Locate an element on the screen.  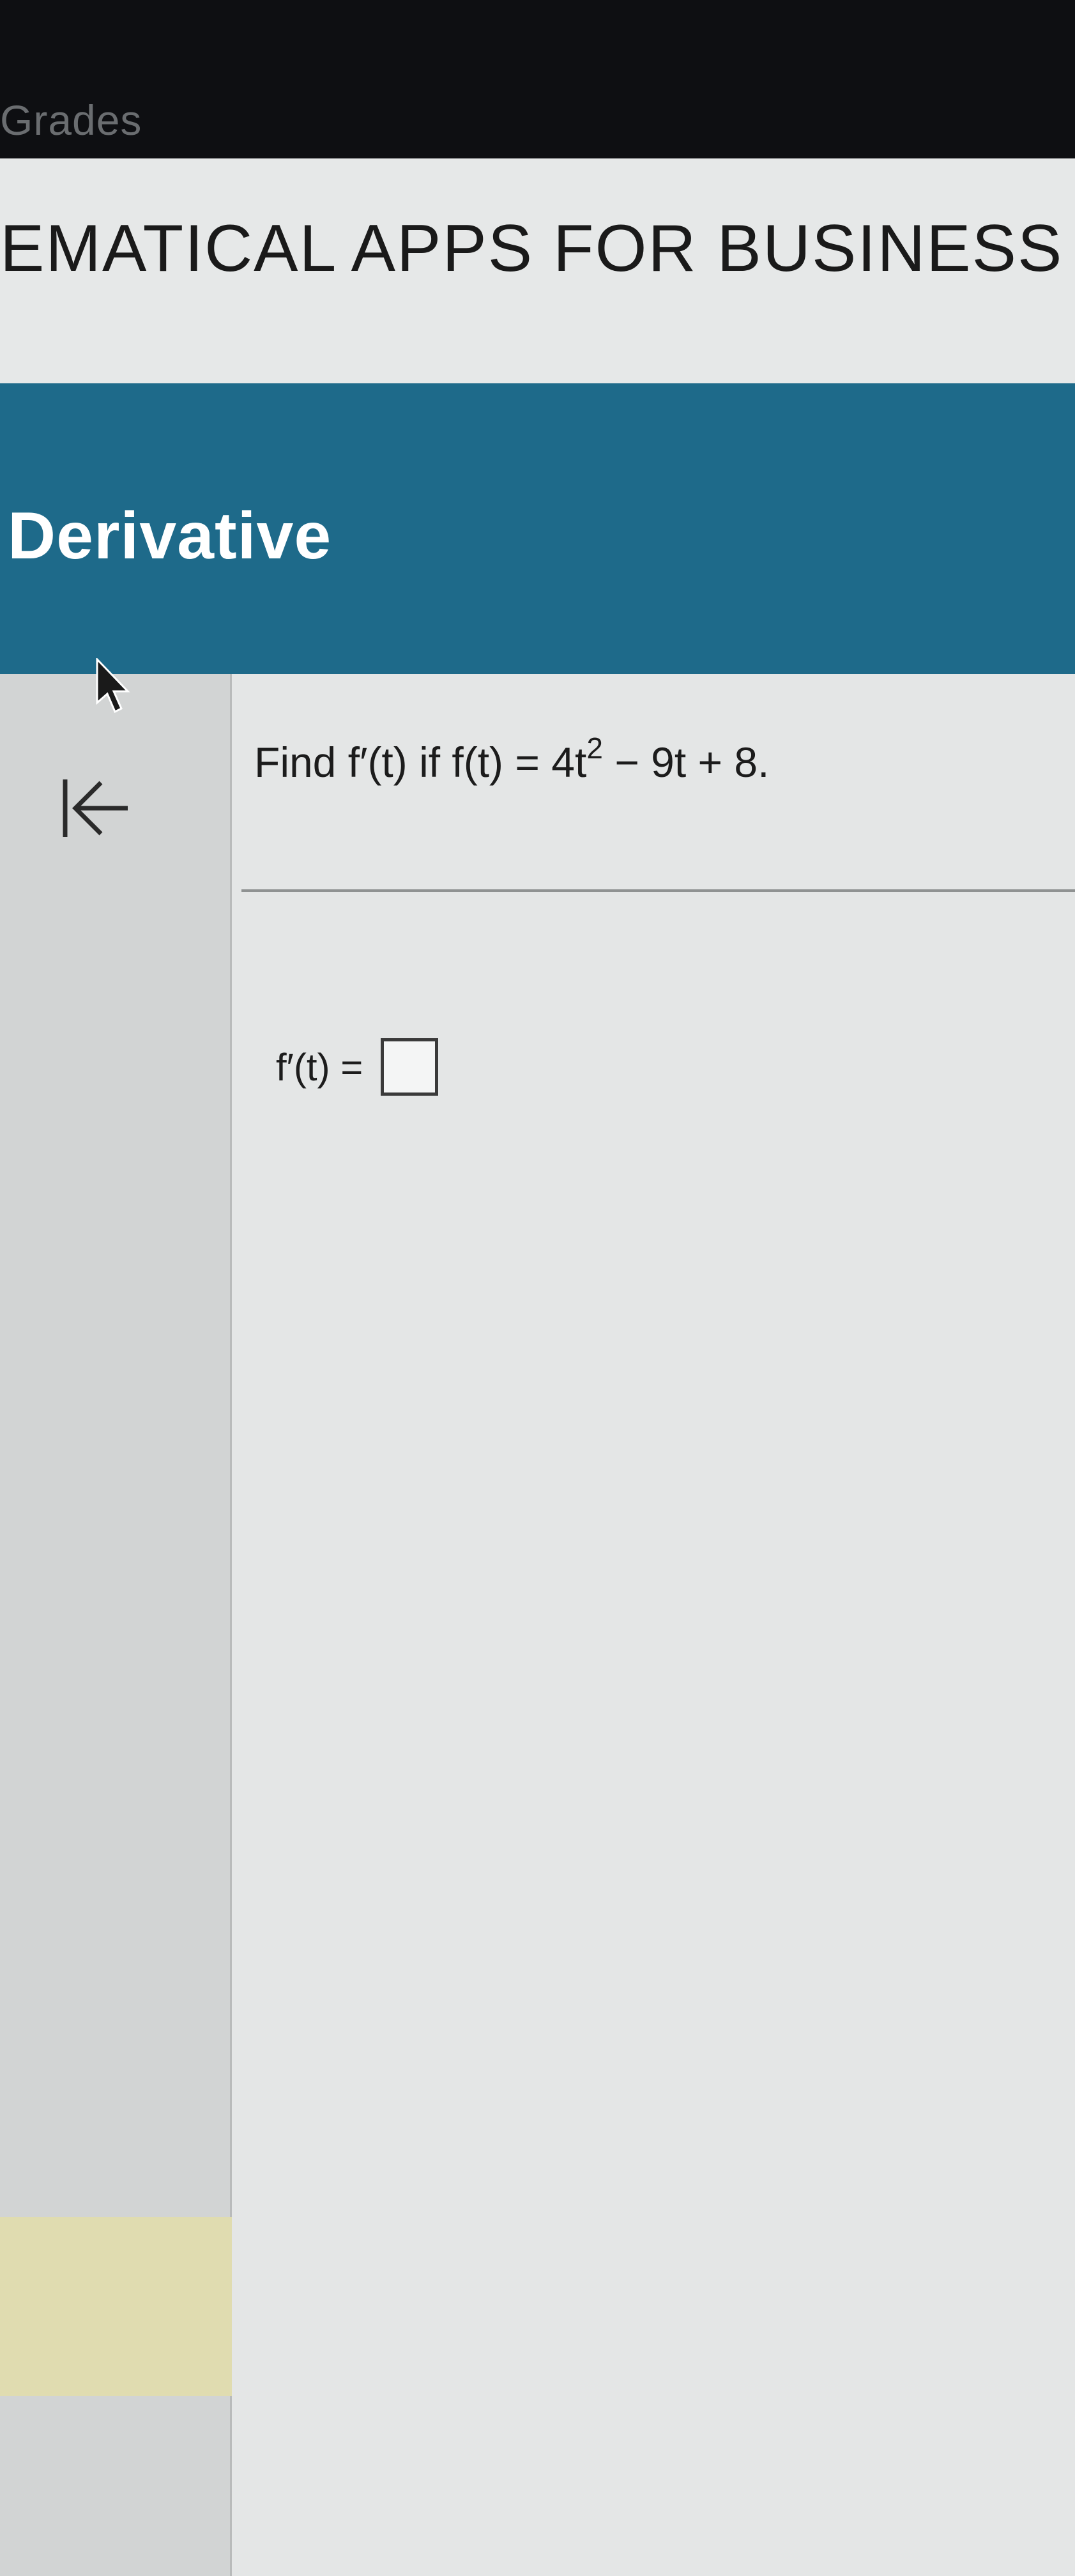
collapse-sidebar-button is located at coordinates (95, 808).